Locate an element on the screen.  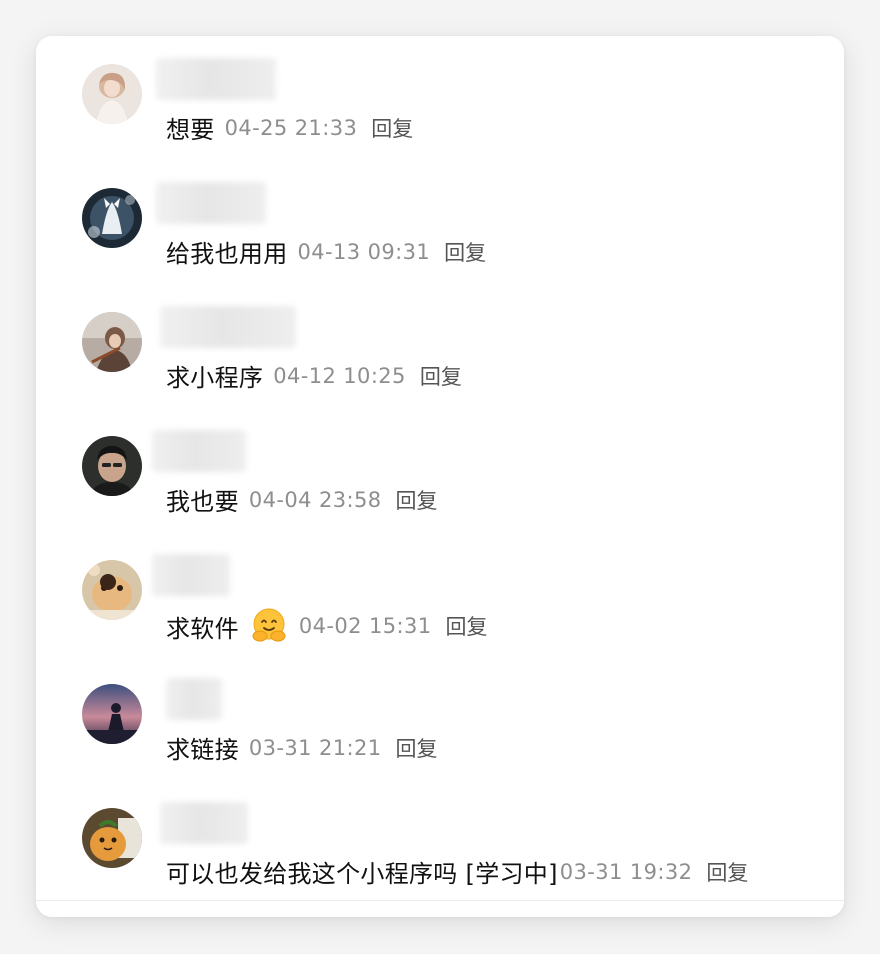
comment-line: 求软件 04-02 15:31 回复 is located at coordinates (327, 626).